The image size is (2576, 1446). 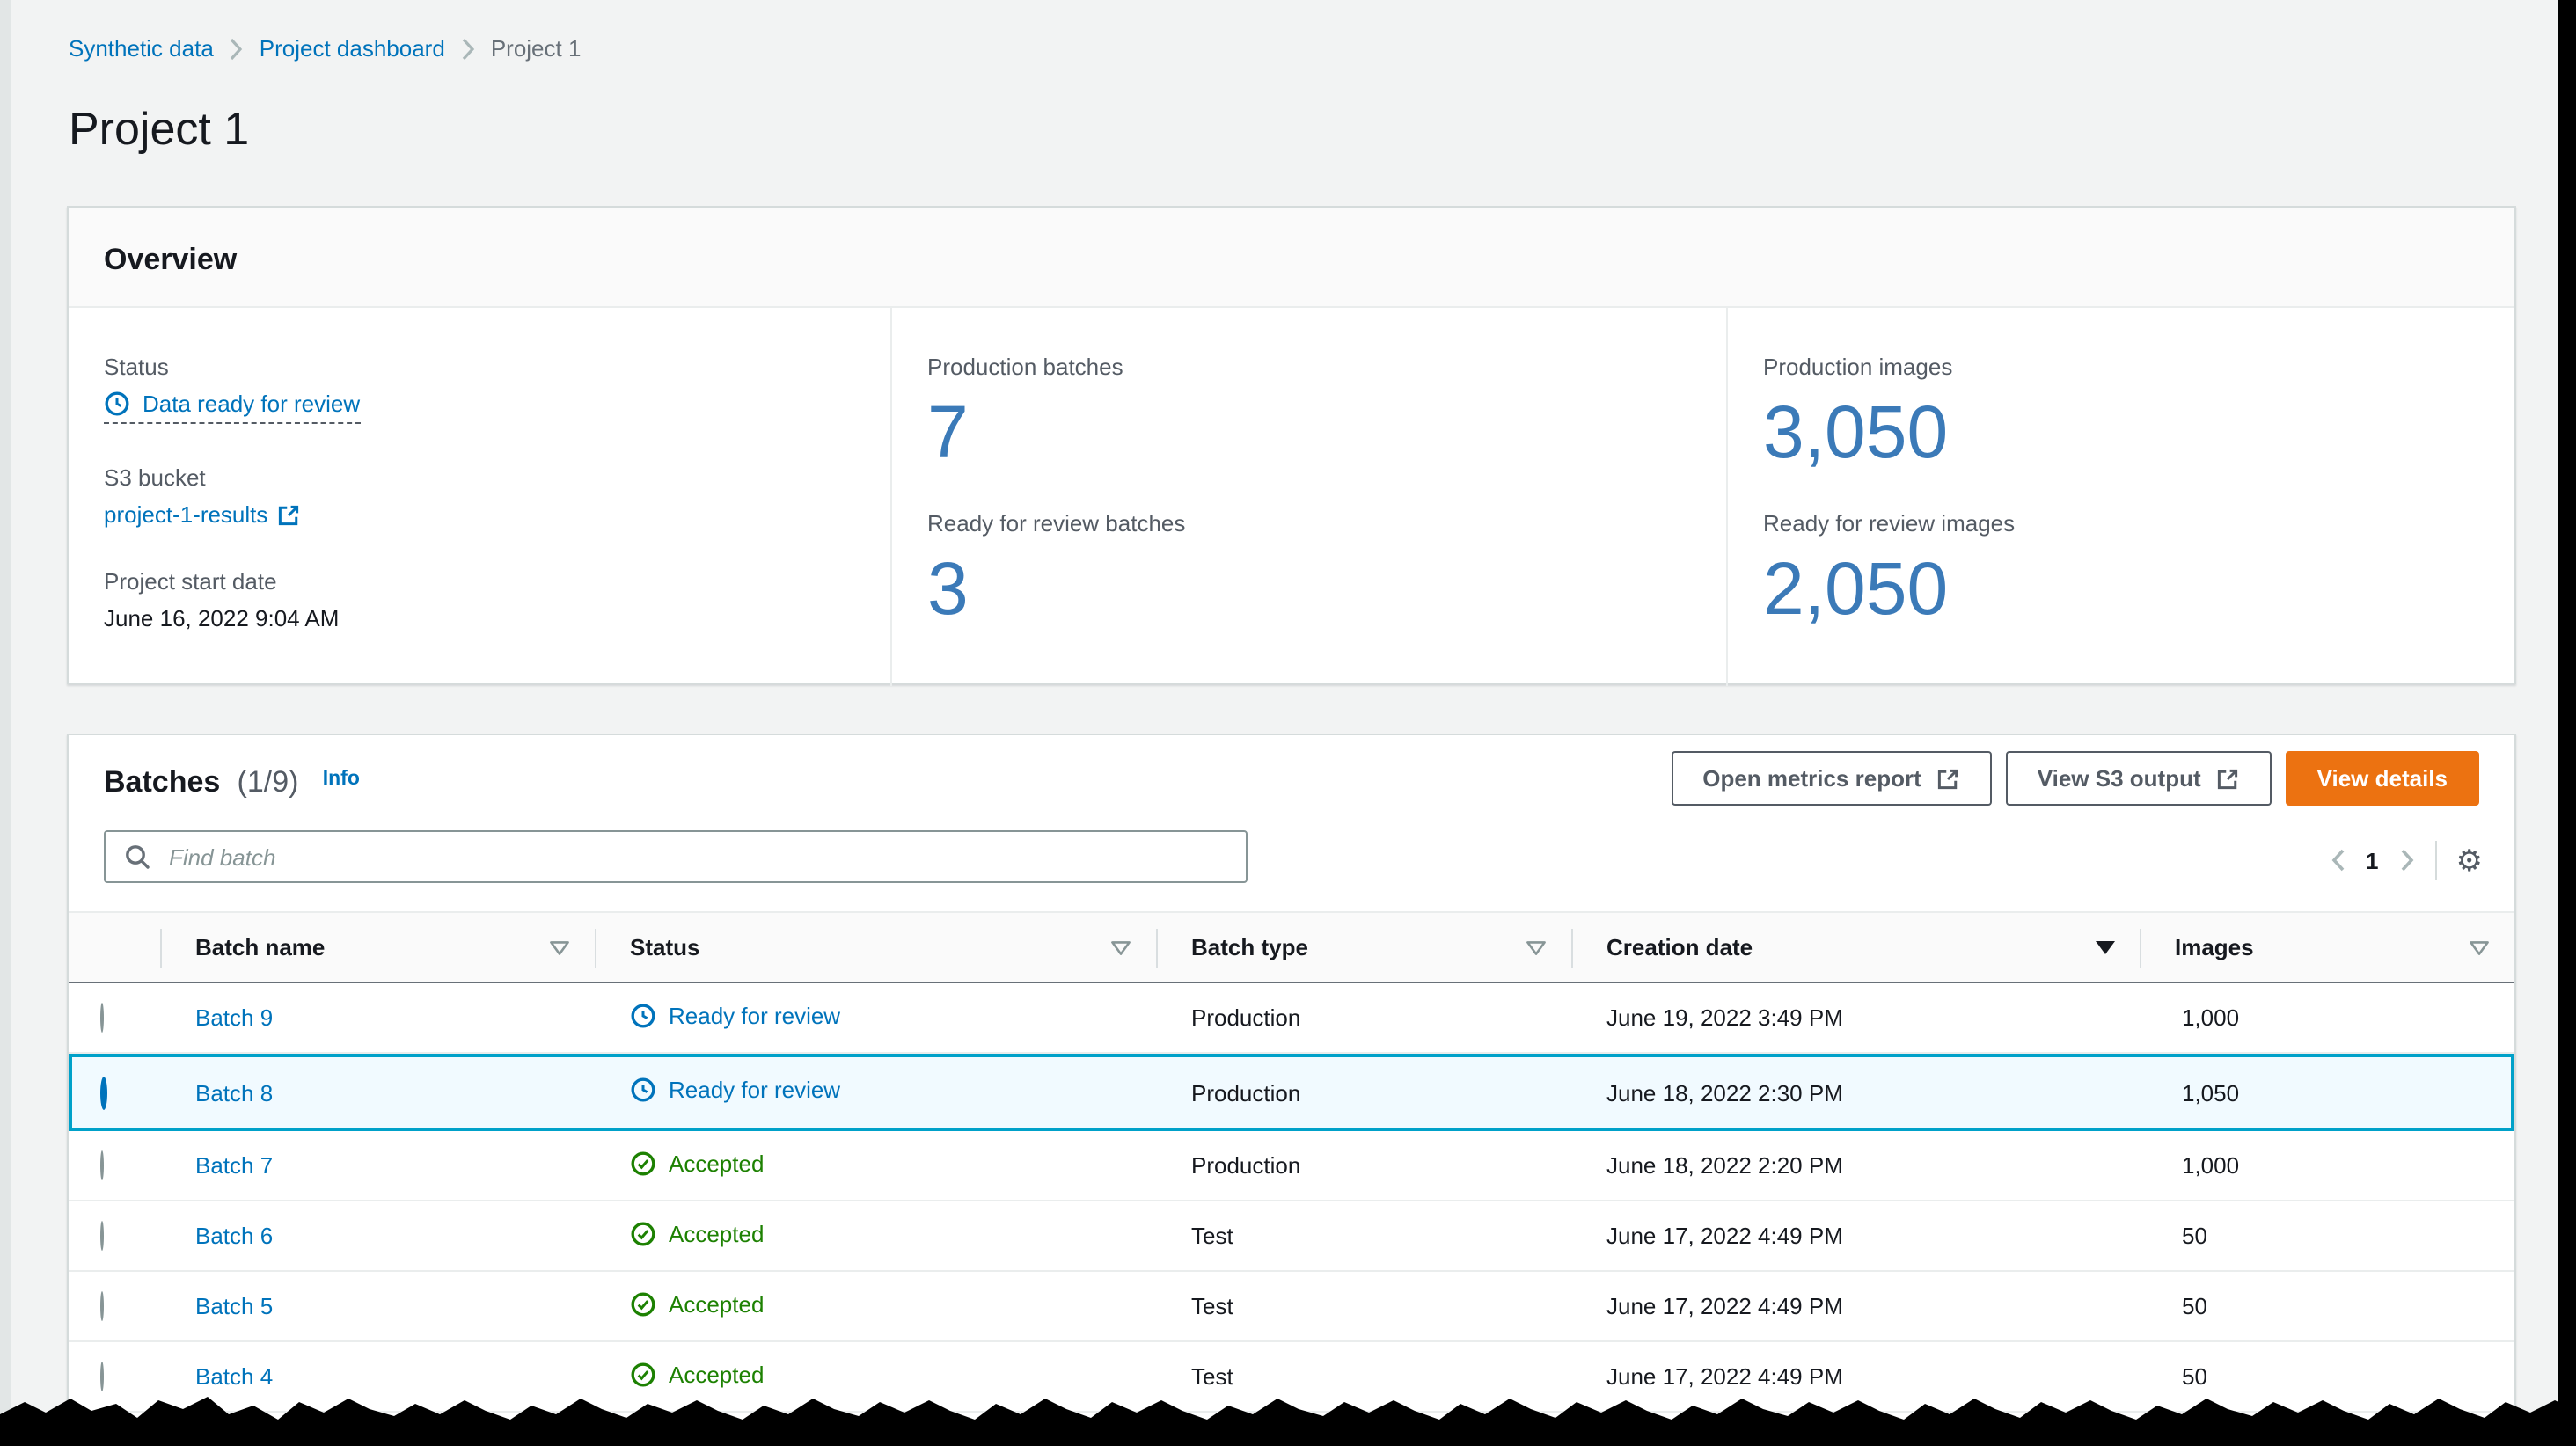 What do you see at coordinates (2211, 1092) in the screenshot?
I see `images-cell: 1,050` at bounding box center [2211, 1092].